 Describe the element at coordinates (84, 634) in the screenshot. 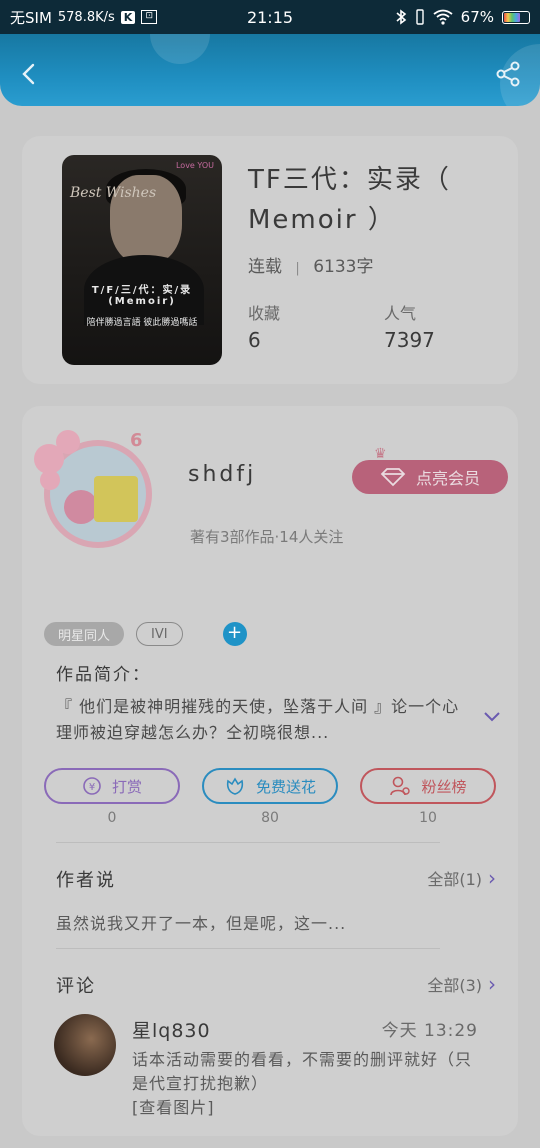

I see `tag-chip: 明星同人` at that location.